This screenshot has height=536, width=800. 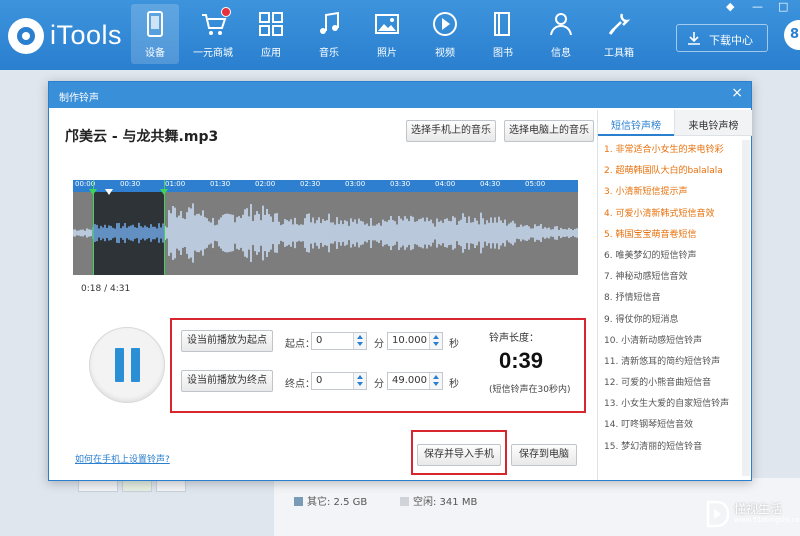 I want to click on download-center-label: 下载中心, so click(x=731, y=40).